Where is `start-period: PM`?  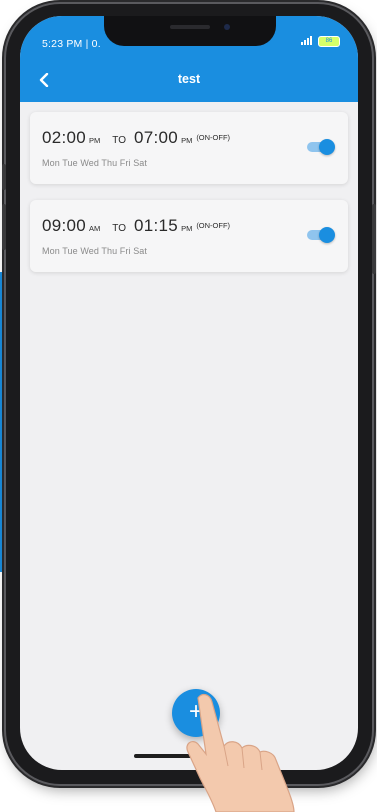
start-period: PM is located at coordinates (95, 140).